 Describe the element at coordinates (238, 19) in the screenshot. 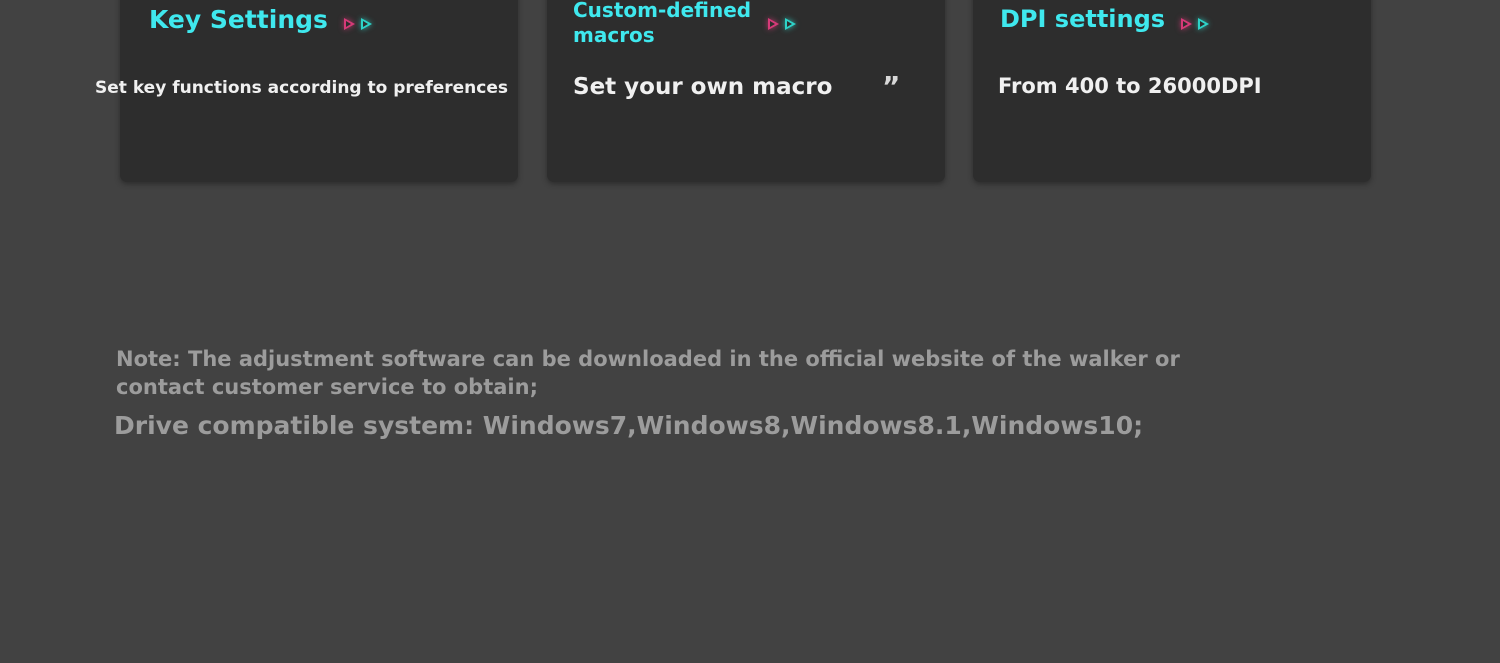

I see `card-title: Key Settings` at that location.